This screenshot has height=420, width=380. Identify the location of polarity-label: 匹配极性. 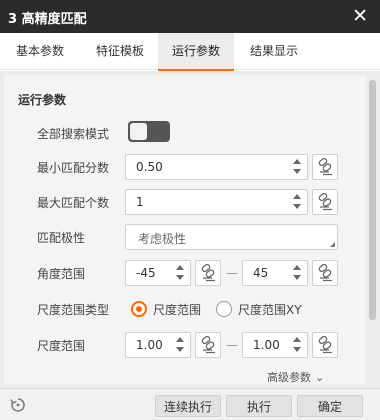
(61, 238).